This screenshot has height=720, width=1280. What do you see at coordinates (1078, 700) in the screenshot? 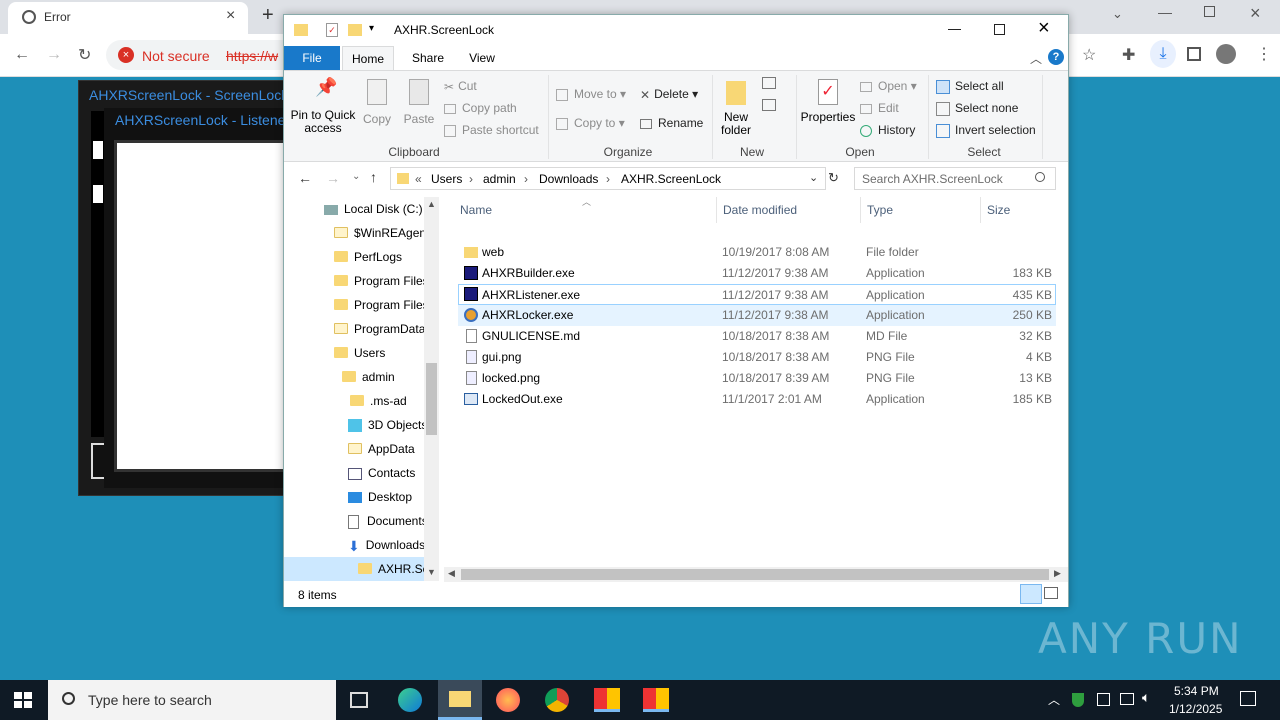
I see `security-tray-icon` at bounding box center [1078, 700].